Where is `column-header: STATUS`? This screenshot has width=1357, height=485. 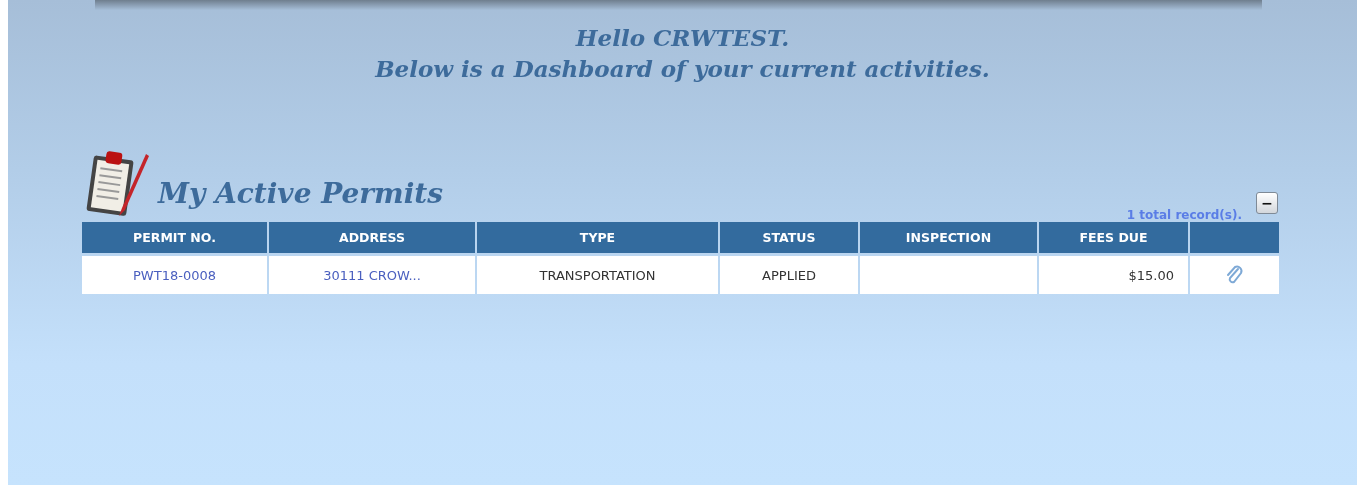
column-header: STATUS is located at coordinates (789, 237).